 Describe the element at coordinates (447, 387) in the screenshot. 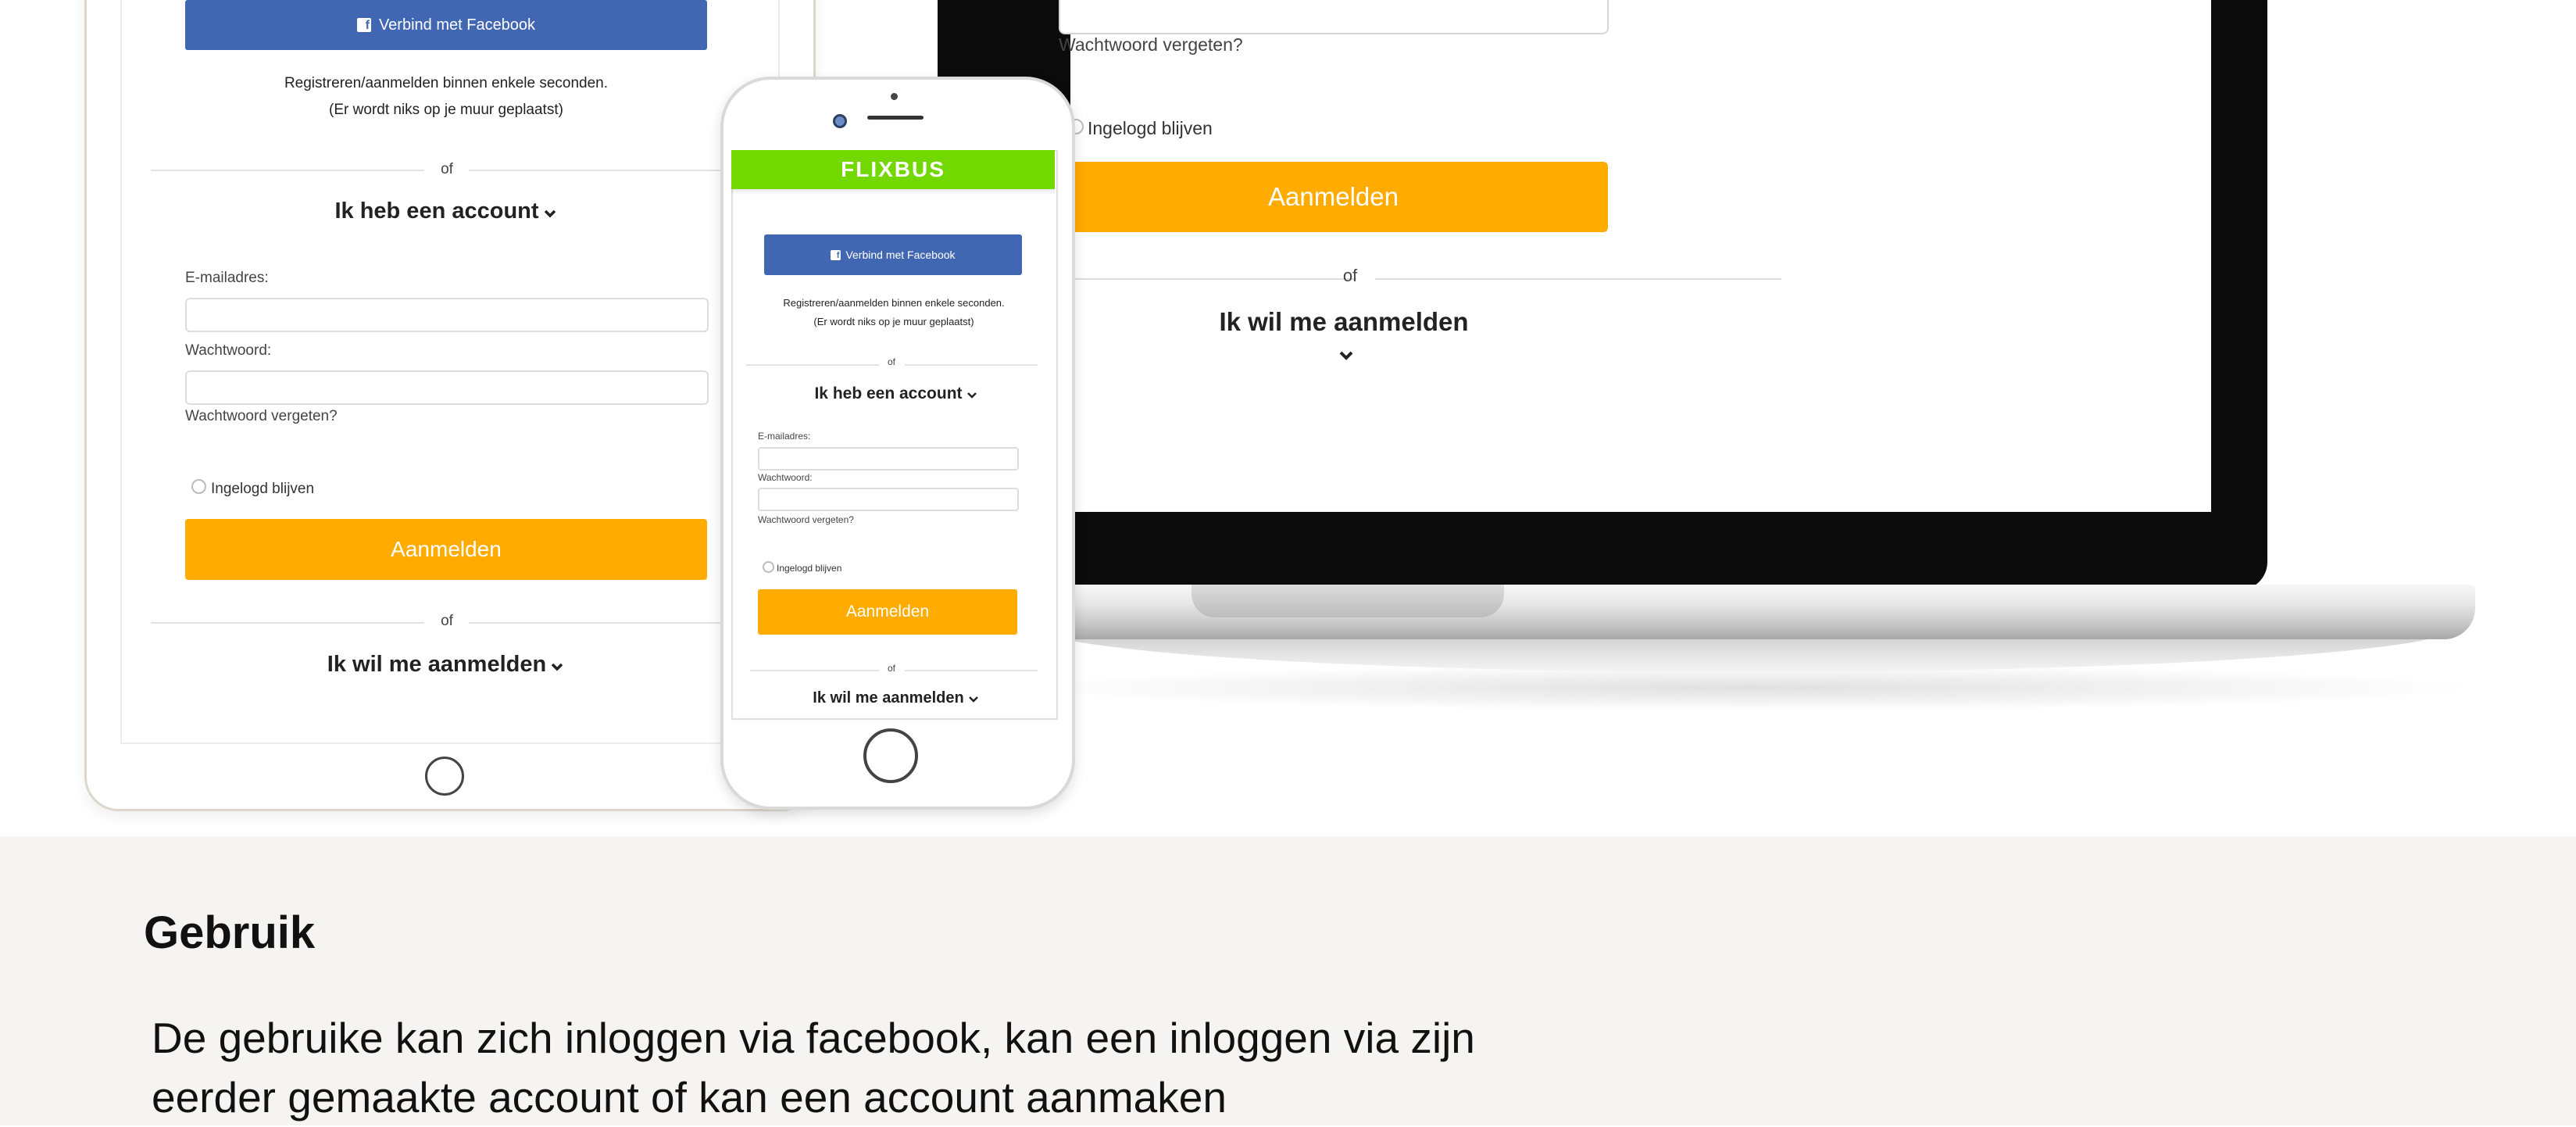

I see `tablet-password-field` at that location.